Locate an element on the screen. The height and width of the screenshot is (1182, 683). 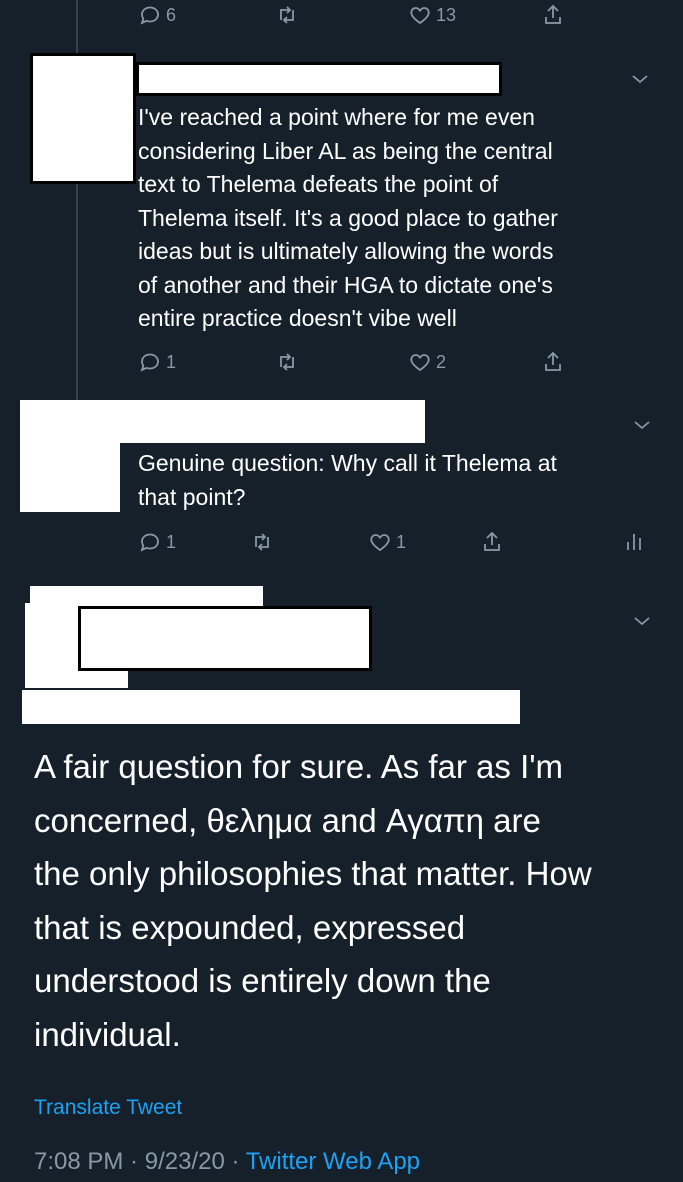
tweet-line: concerned, θελημα and Αγαπη are is located at coordinates (287, 820).